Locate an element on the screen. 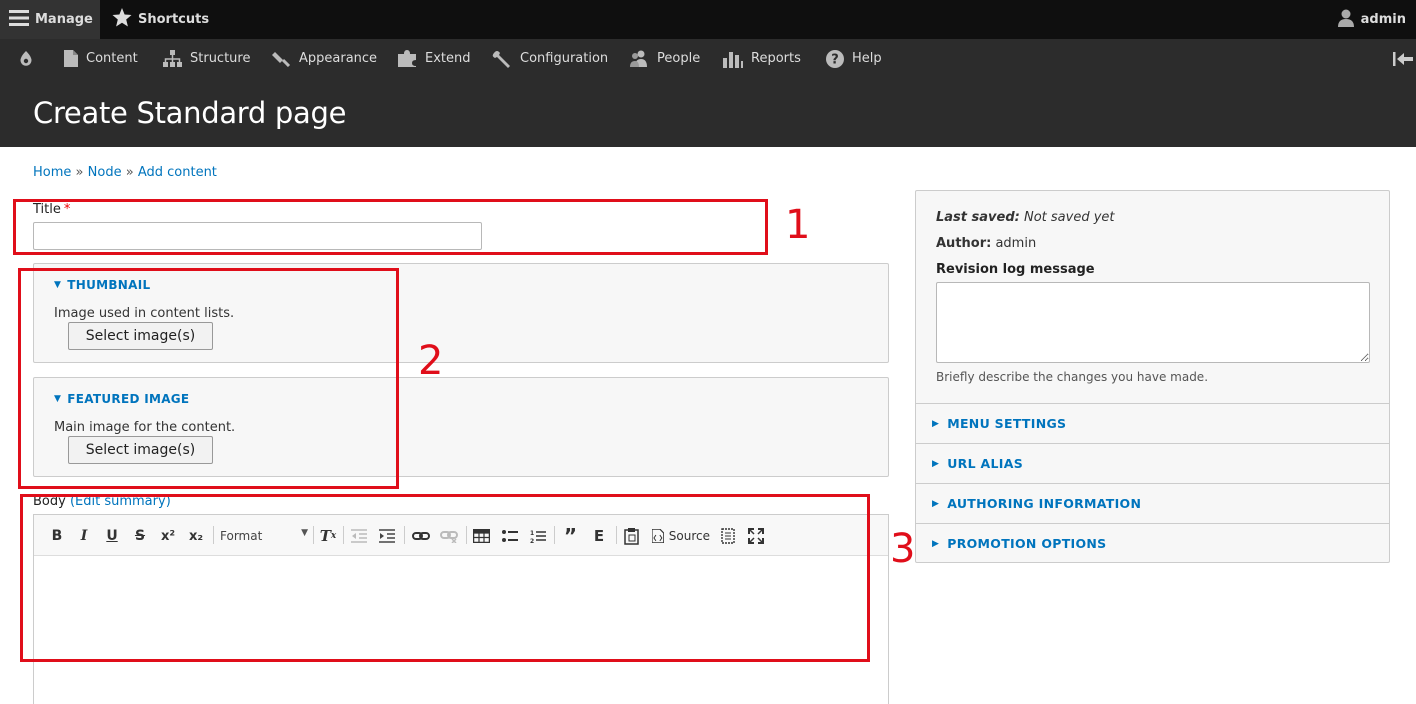 The image size is (1416, 704). breadcrumb-add-content: Add content is located at coordinates (177, 172).